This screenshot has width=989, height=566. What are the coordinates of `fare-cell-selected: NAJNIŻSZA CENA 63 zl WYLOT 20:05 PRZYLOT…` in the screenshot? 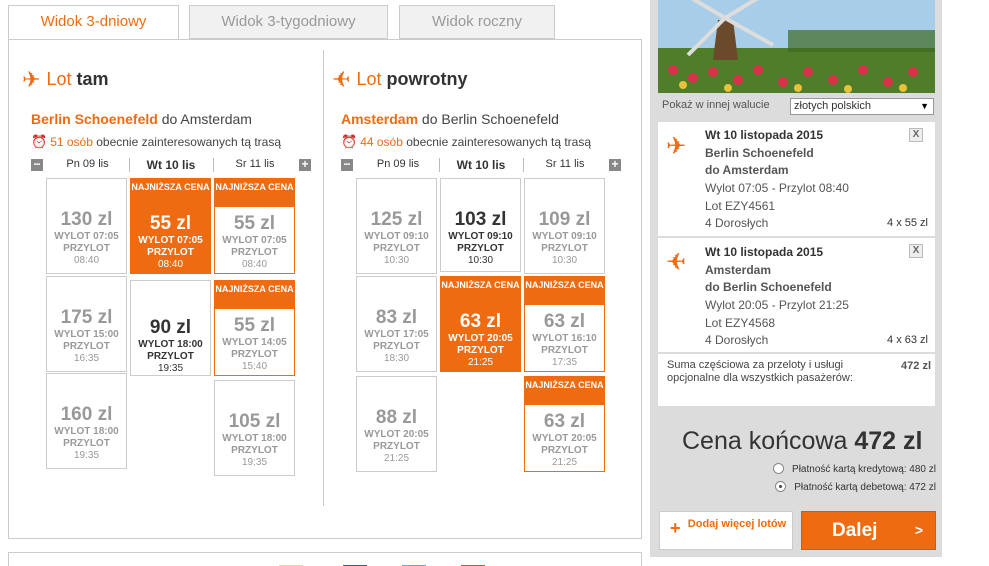 It's located at (480, 324).